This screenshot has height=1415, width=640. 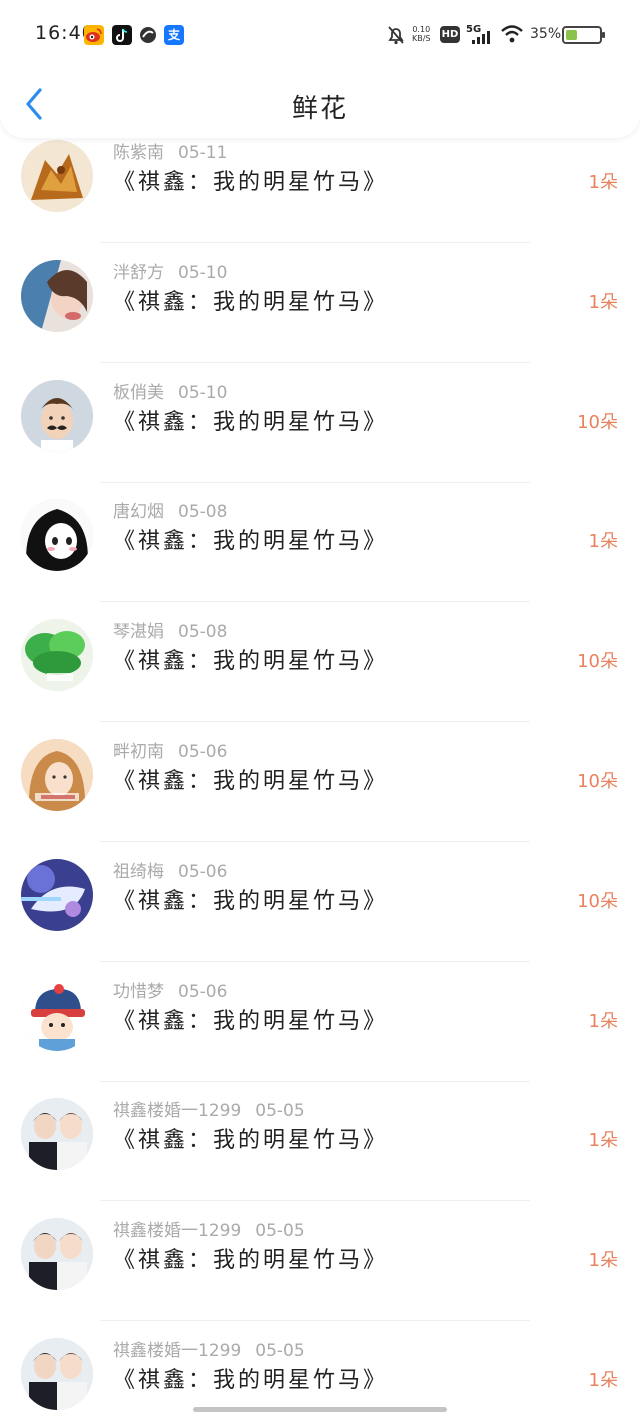 What do you see at coordinates (138, 393) in the screenshot?
I see `user-name: 板俏美` at bounding box center [138, 393].